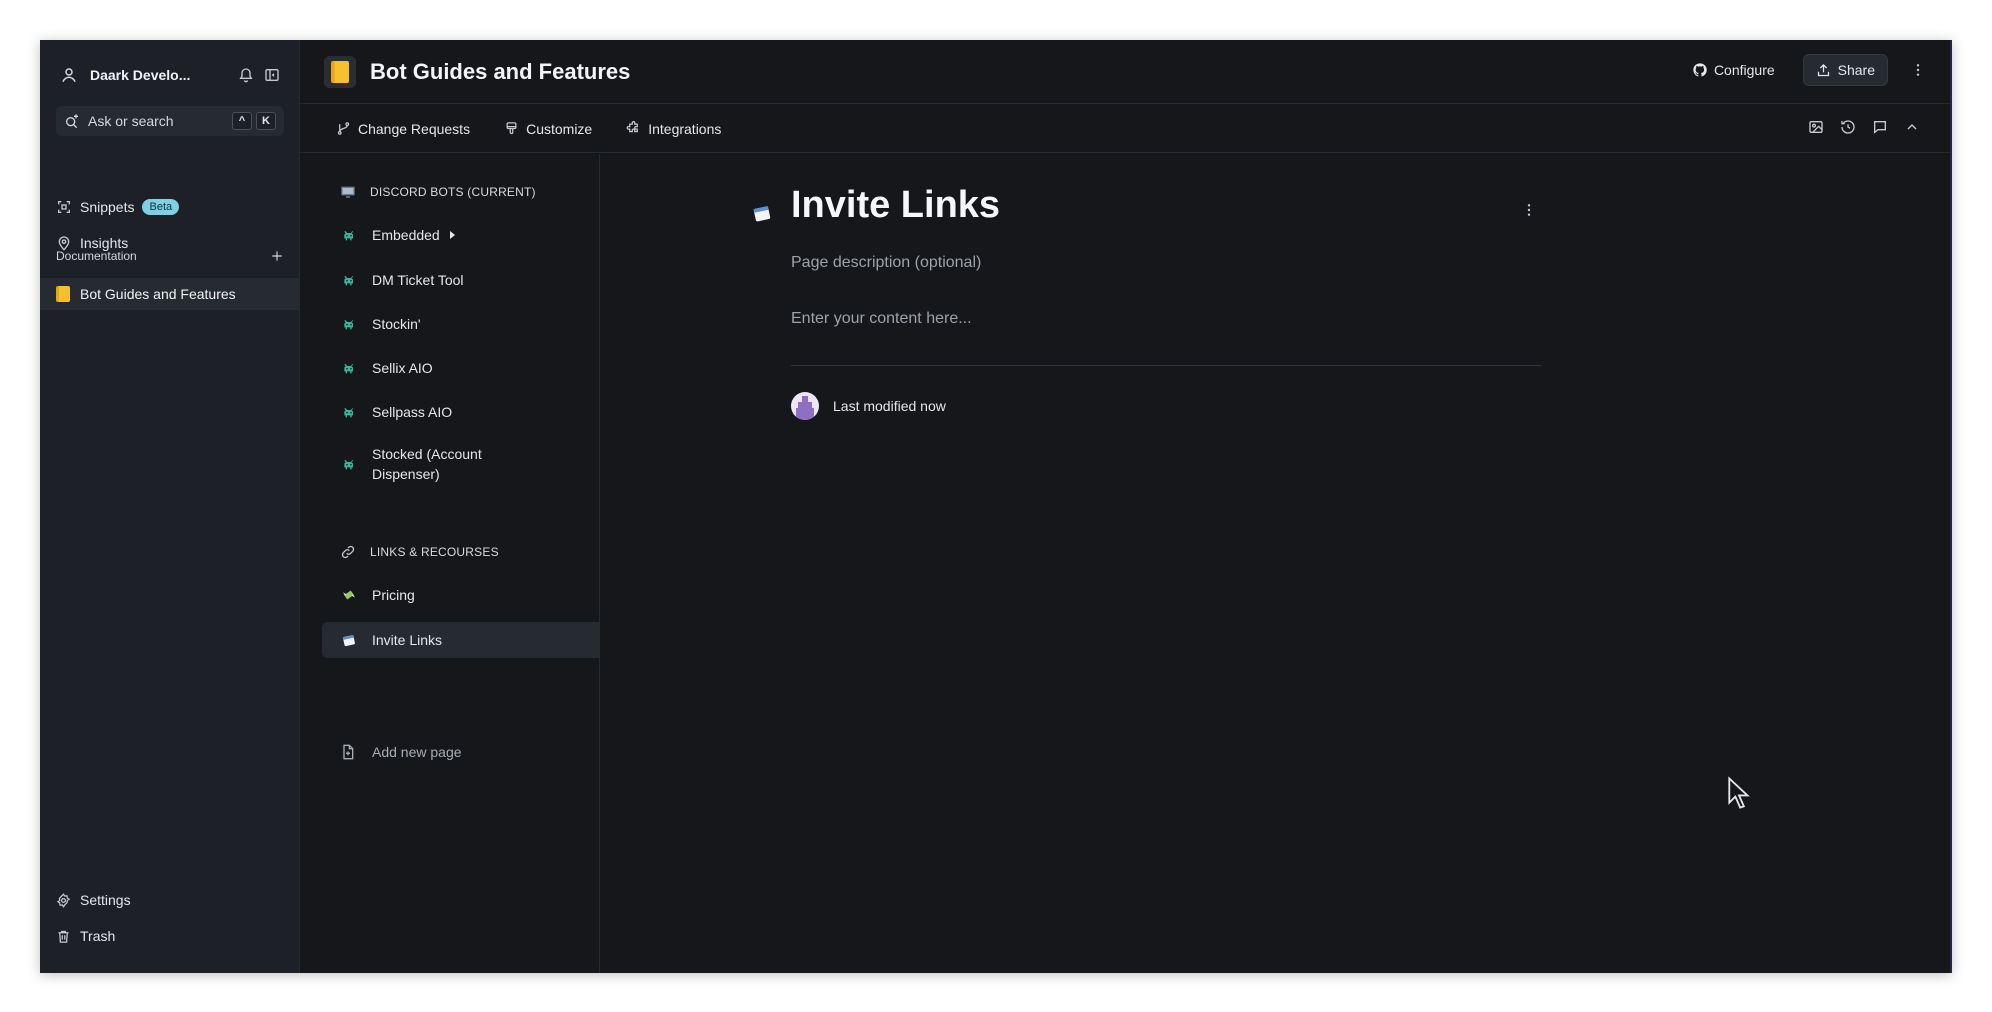 This screenshot has height=1012, width=1992. I want to click on configure-label: Configure, so click(1744, 70).